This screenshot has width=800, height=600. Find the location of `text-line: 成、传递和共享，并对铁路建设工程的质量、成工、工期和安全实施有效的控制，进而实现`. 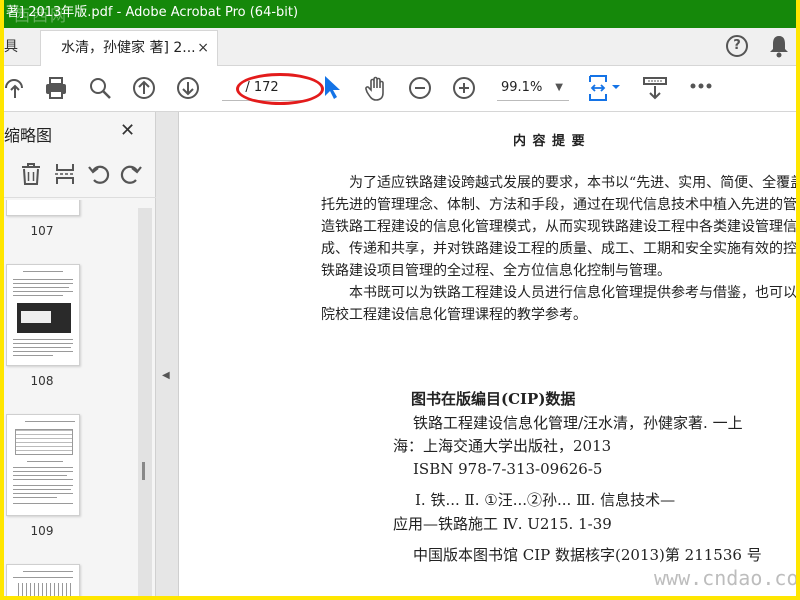

text-line: 成、传递和共享，并对铁路建设工程的质量、成工、工期和安全实施有效的控制，进而实现 is located at coordinates (558, 249).